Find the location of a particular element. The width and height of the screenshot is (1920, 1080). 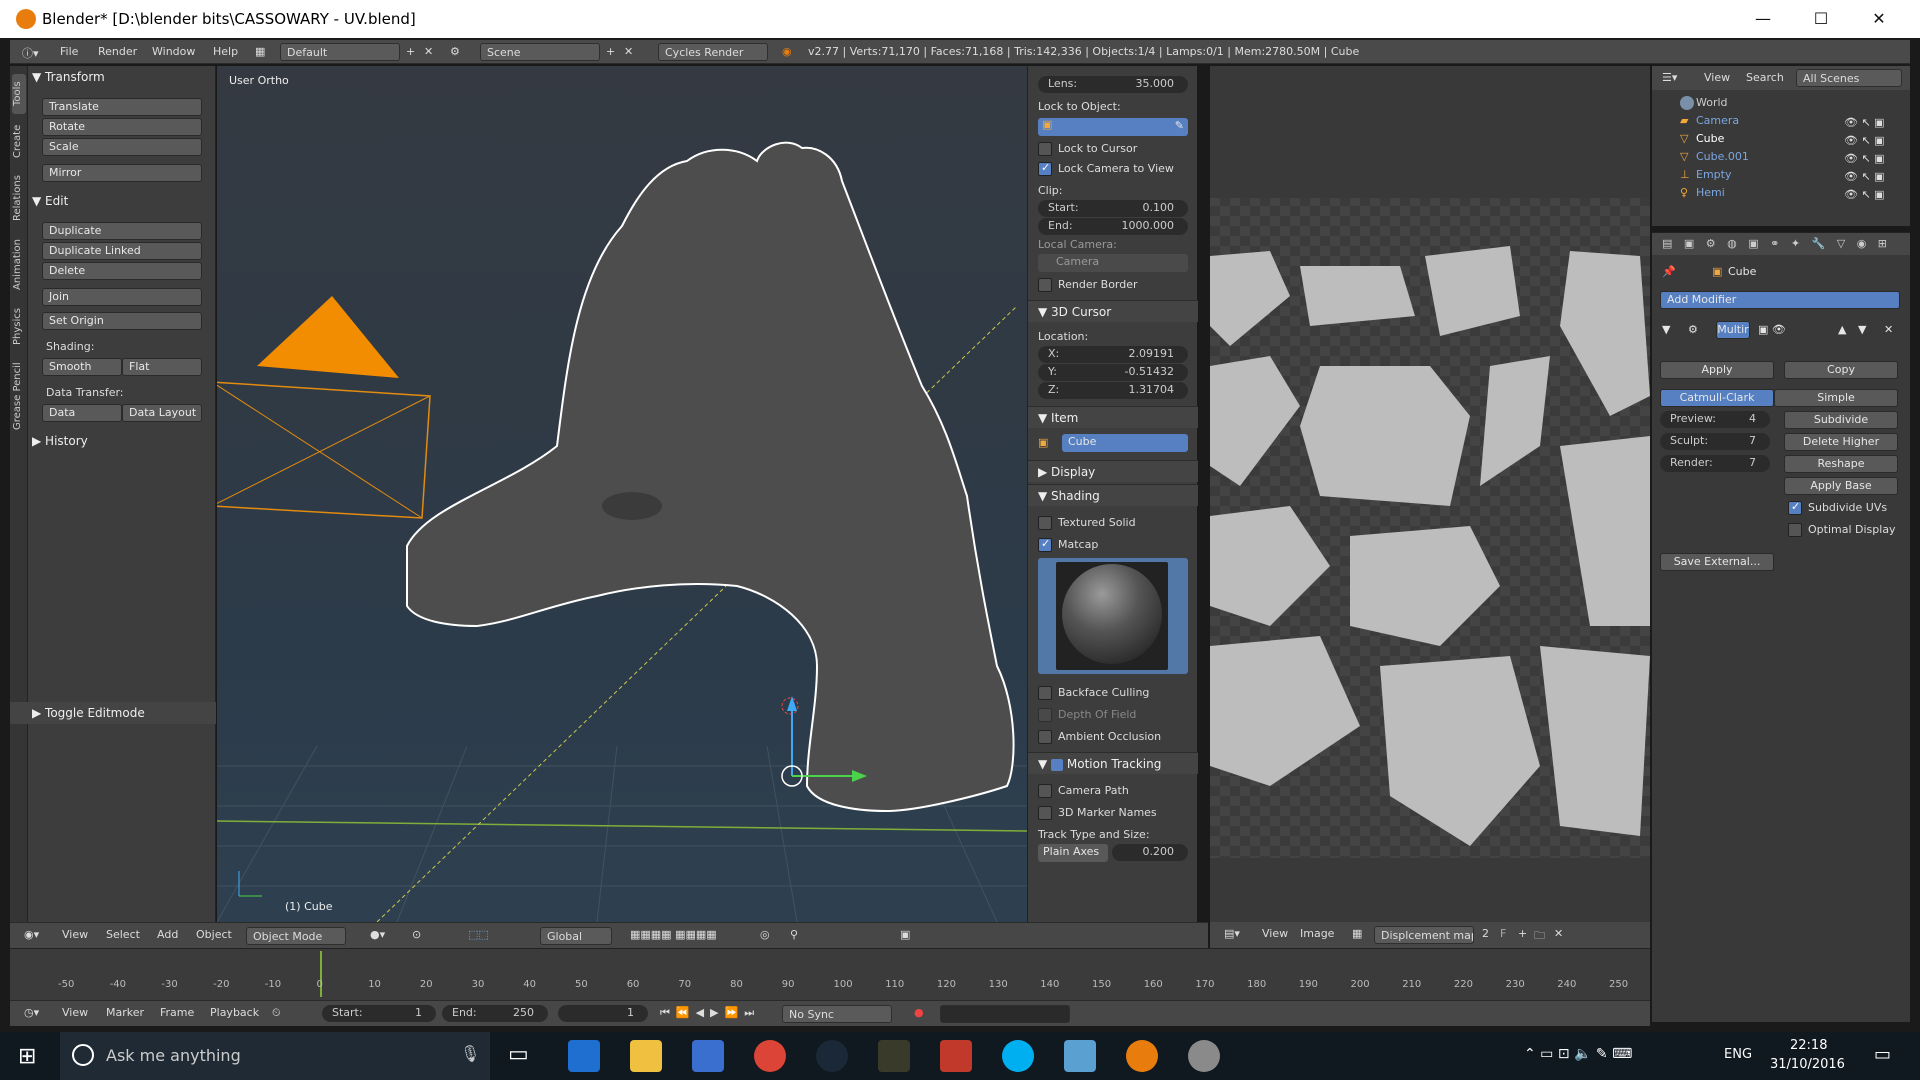

remove-scene-icon: ✕ is located at coordinates (628, 51).